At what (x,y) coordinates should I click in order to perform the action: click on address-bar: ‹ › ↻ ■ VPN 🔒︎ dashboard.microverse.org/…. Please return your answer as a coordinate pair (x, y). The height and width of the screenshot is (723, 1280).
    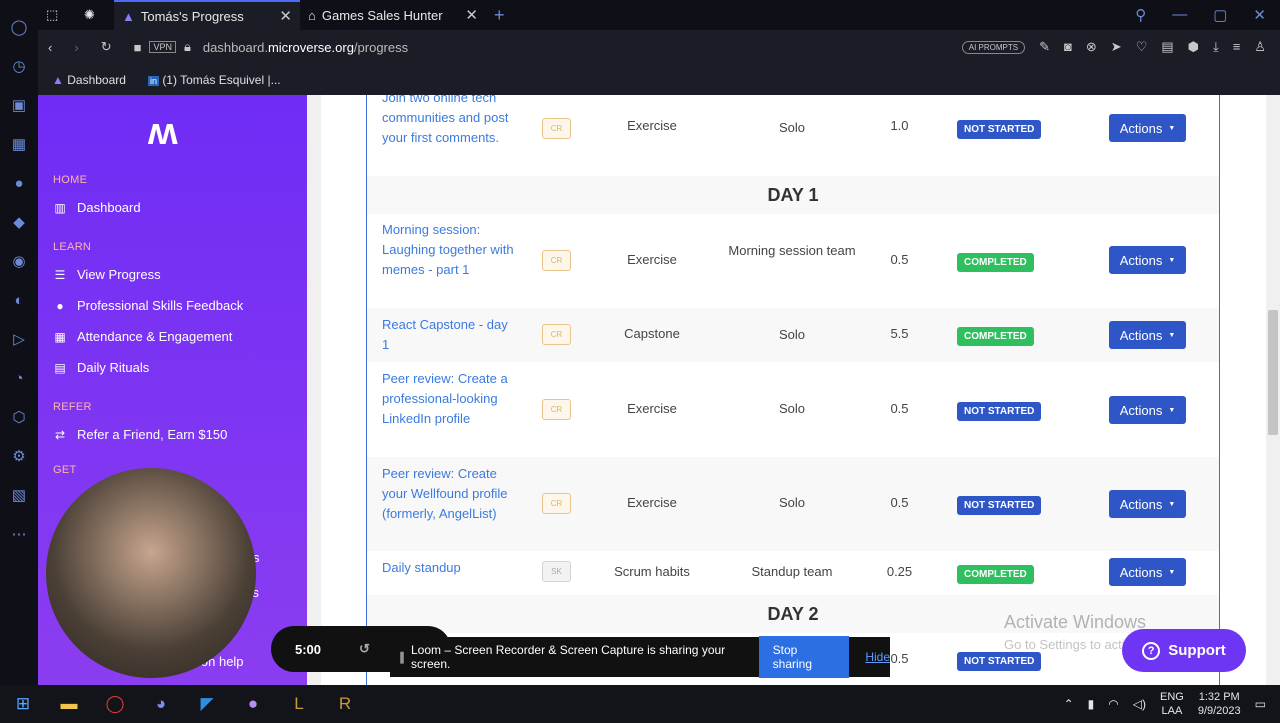
    Looking at the image, I should click on (659, 47).